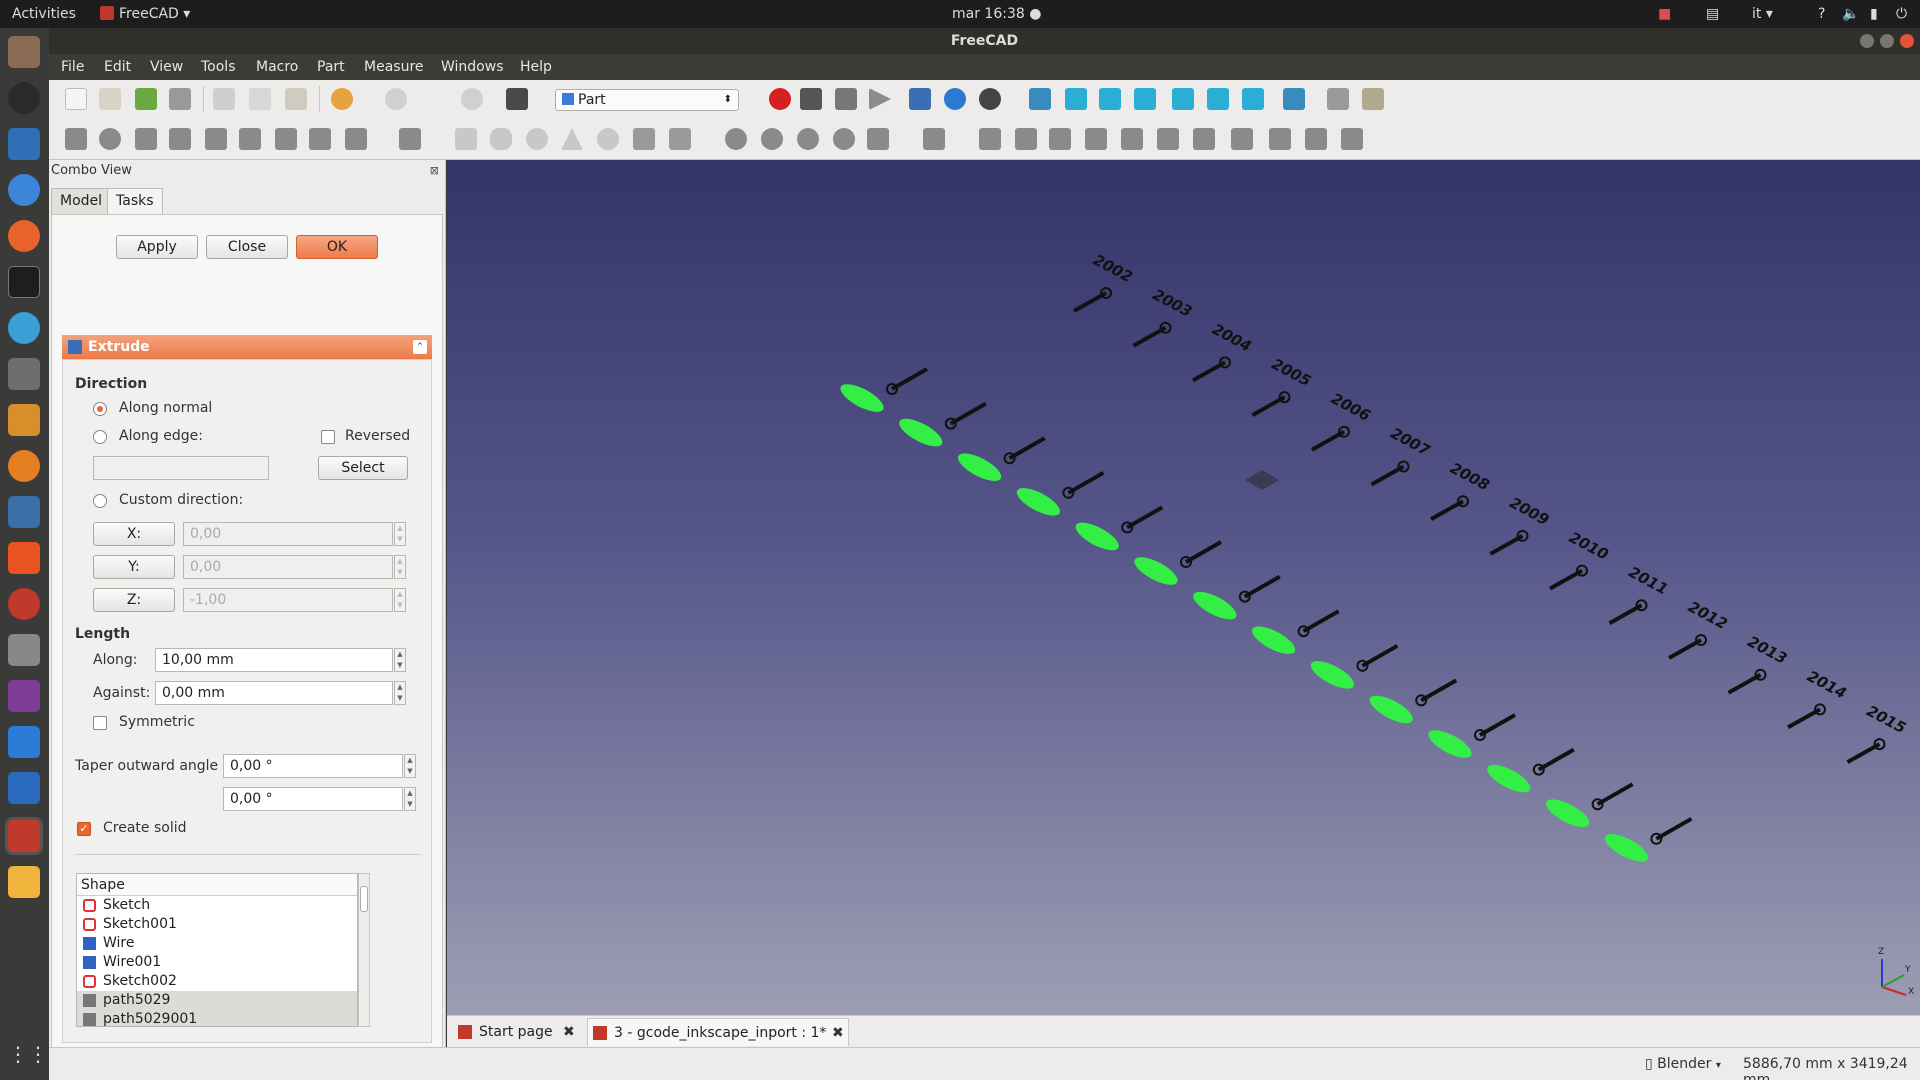  Describe the element at coordinates (410, 139) in the screenshot. I see `thickness-icon` at that location.